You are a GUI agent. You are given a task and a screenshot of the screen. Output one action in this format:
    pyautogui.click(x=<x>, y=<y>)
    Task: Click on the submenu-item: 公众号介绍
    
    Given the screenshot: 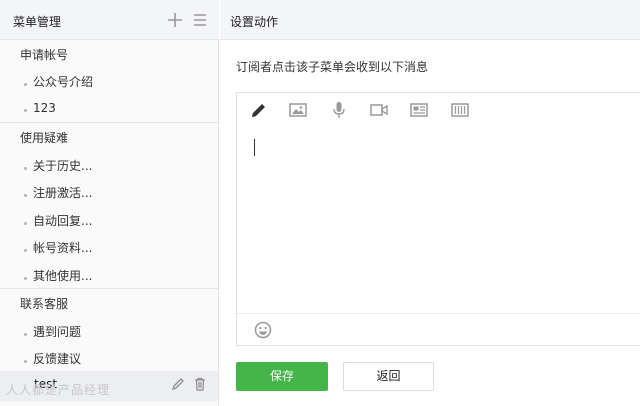 What is the action you would take?
    pyautogui.click(x=58, y=81)
    